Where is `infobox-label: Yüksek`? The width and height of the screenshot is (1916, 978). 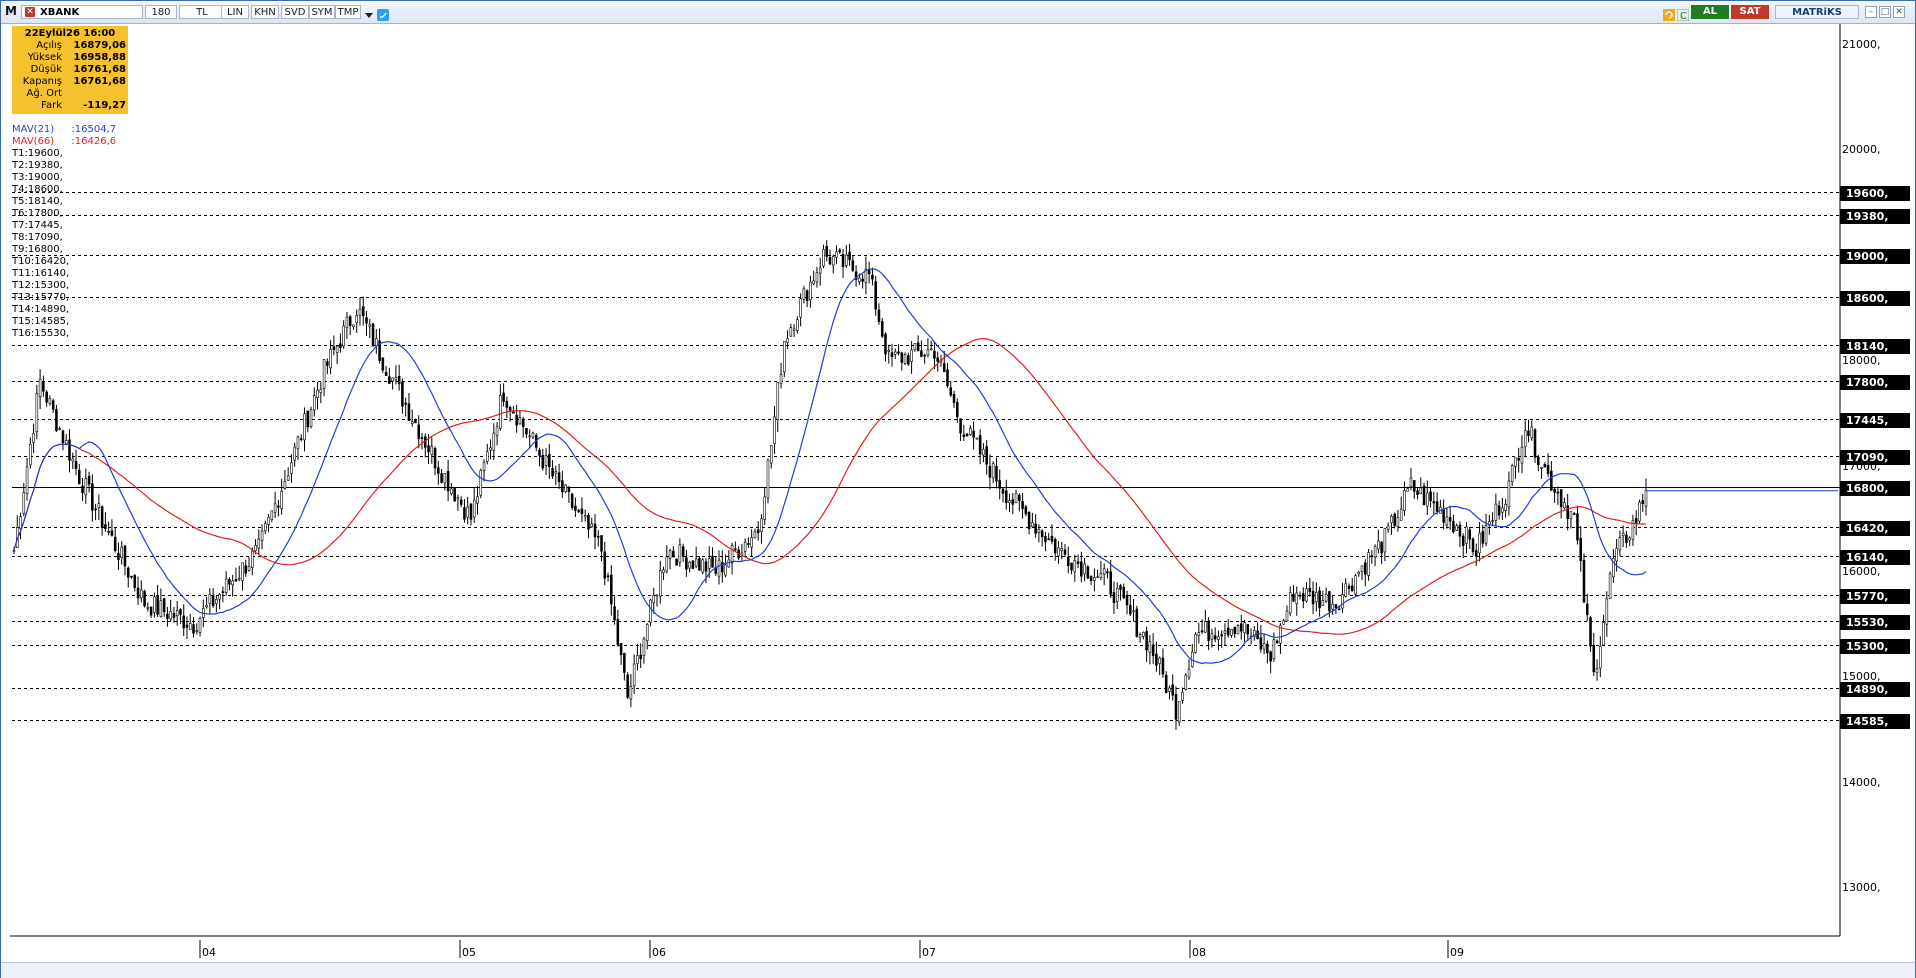 infobox-label: Yüksek is located at coordinates (44, 57).